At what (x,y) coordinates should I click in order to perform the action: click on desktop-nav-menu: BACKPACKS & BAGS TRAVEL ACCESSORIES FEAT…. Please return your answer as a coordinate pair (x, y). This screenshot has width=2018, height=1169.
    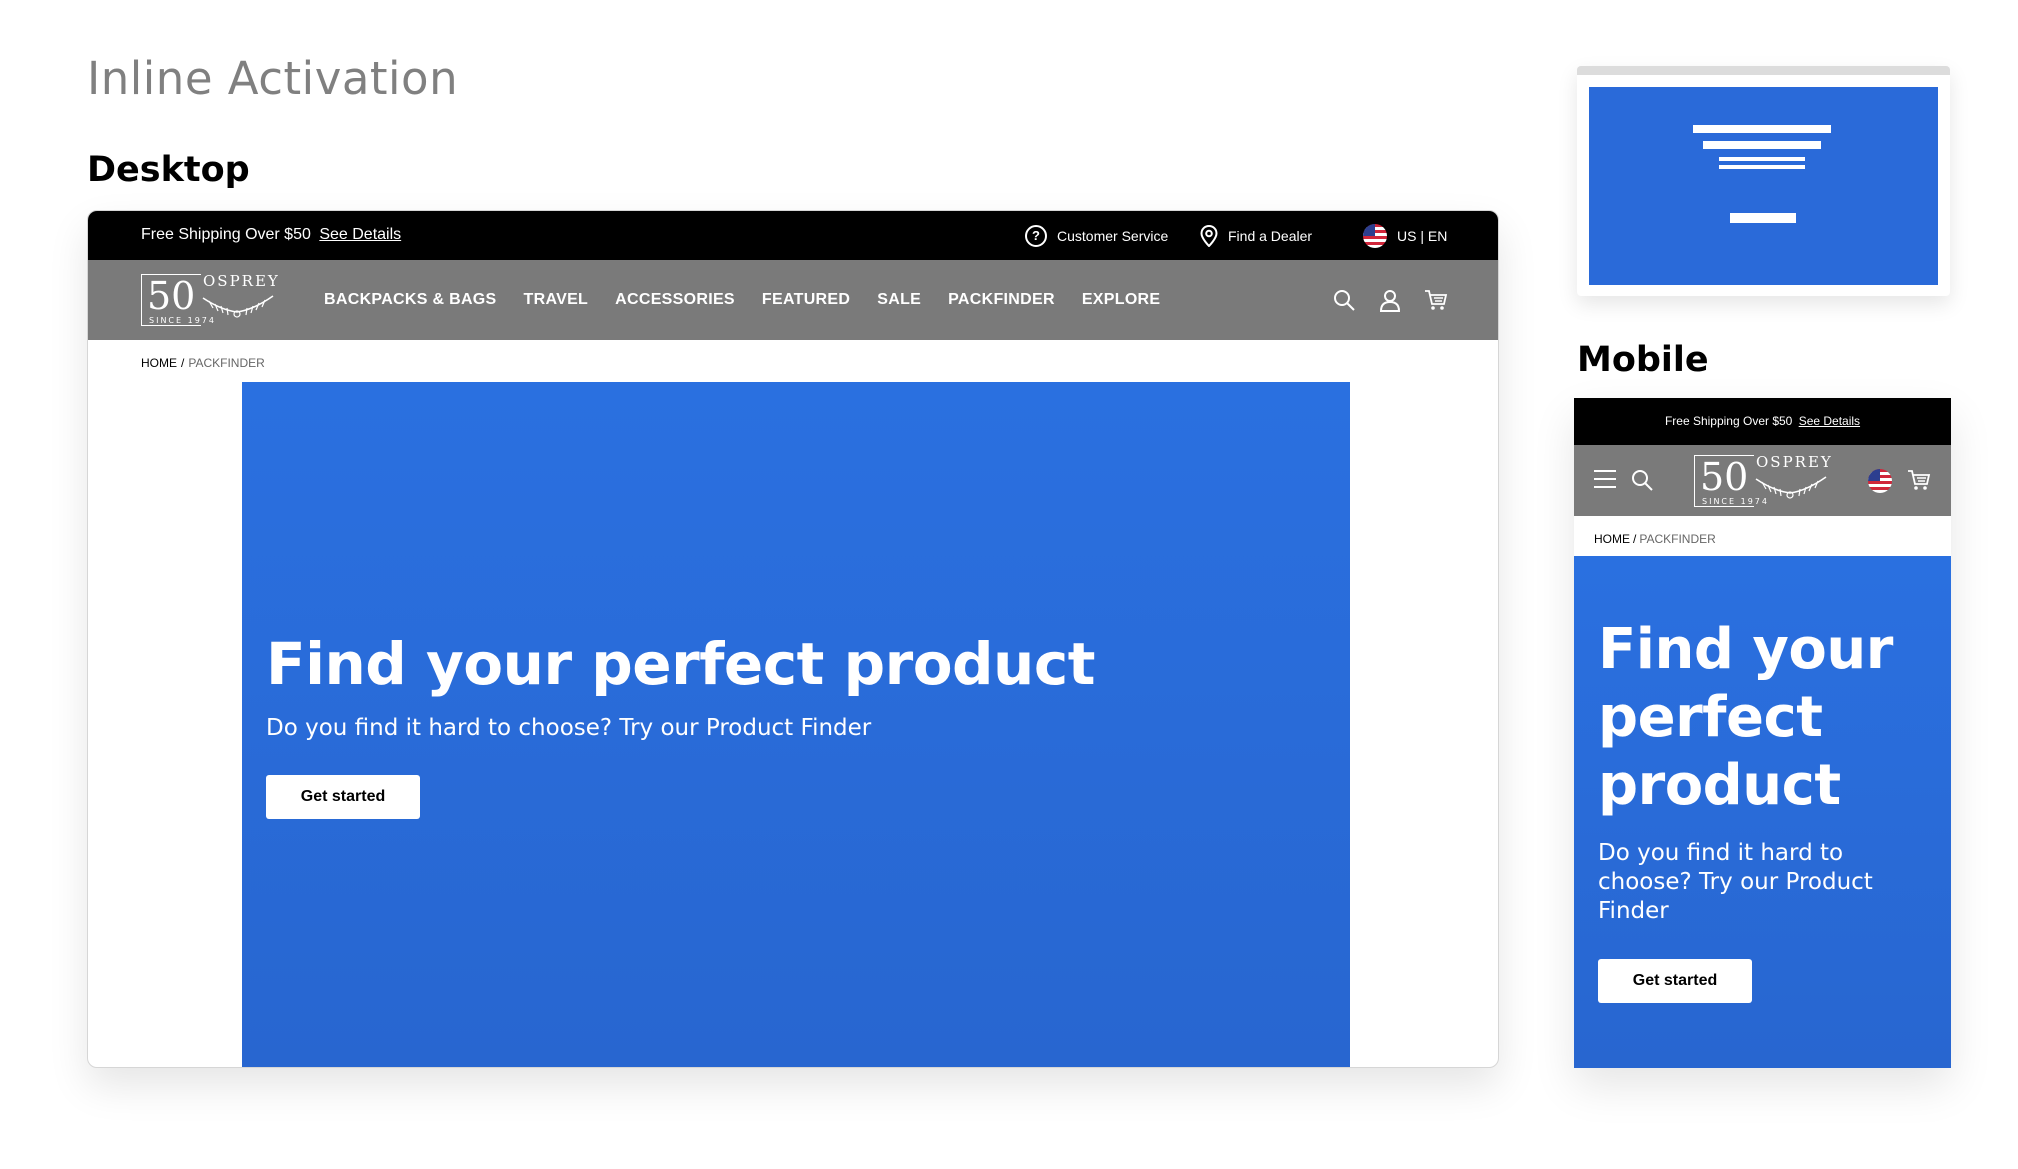
    Looking at the image, I should click on (742, 300).